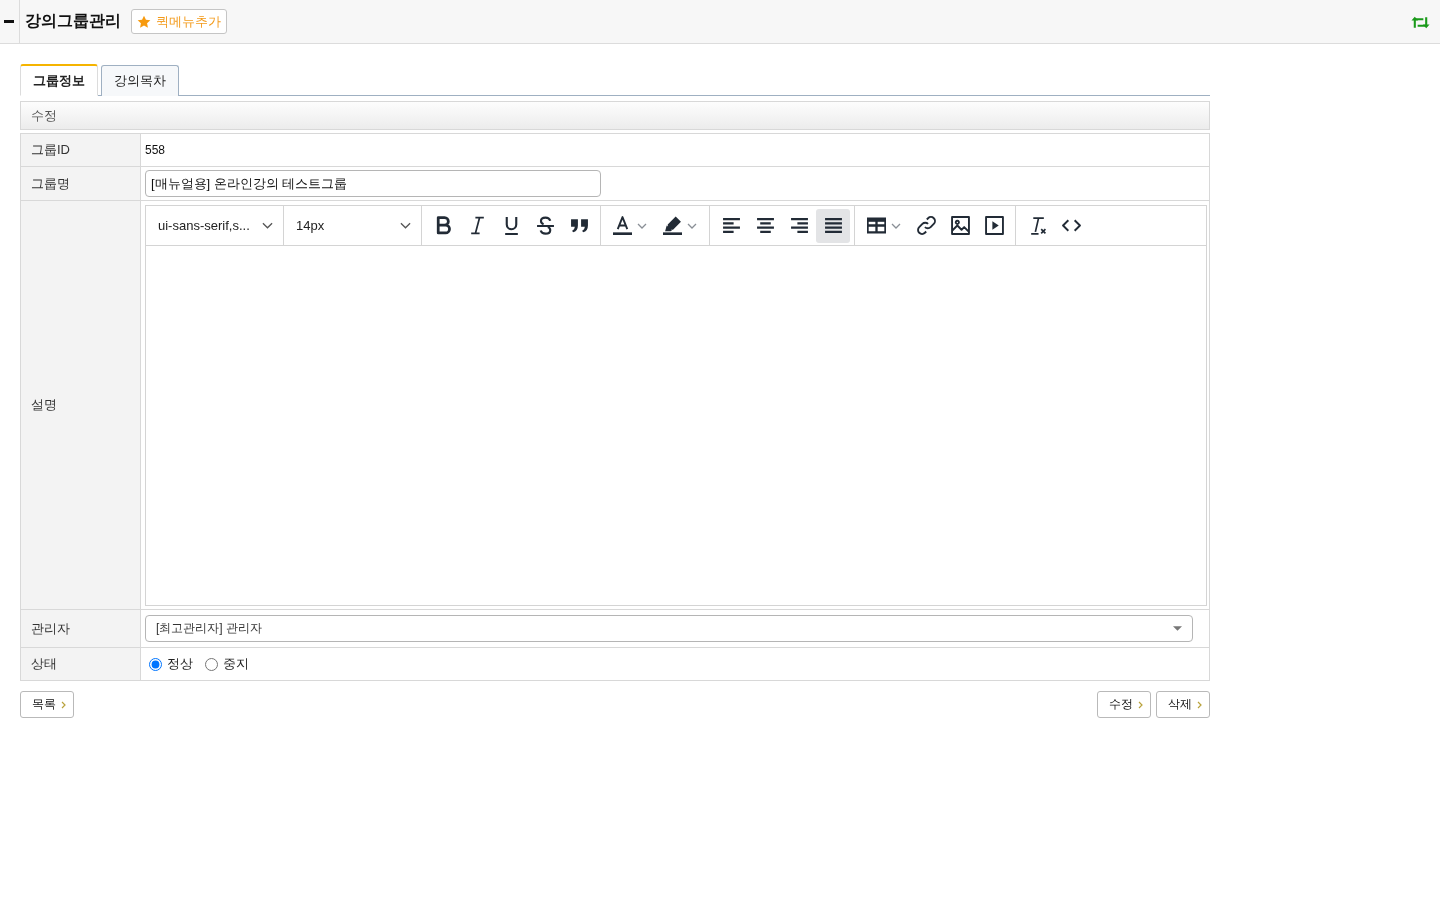 The image size is (1440, 900). What do you see at coordinates (73, 21) in the screenshot?
I see `page-title: 강의그룹관리` at bounding box center [73, 21].